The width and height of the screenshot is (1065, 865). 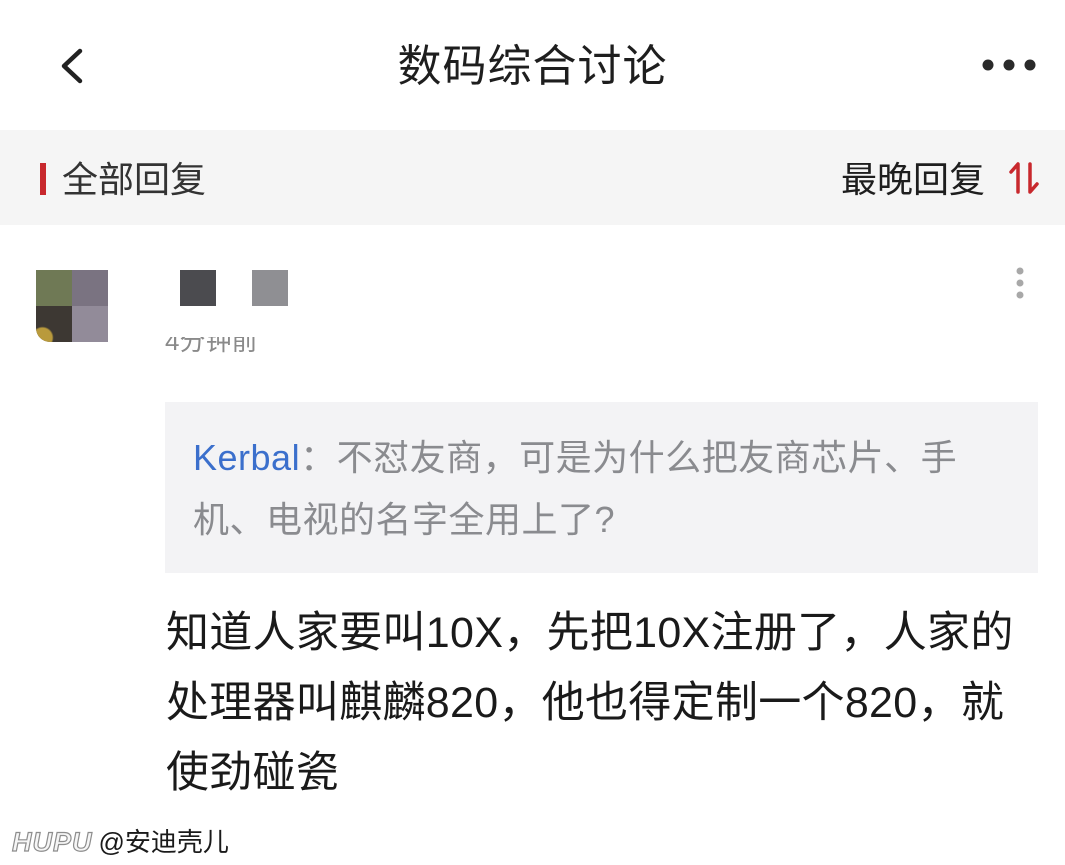 I want to click on reply-more-button, so click(x=1020, y=283).